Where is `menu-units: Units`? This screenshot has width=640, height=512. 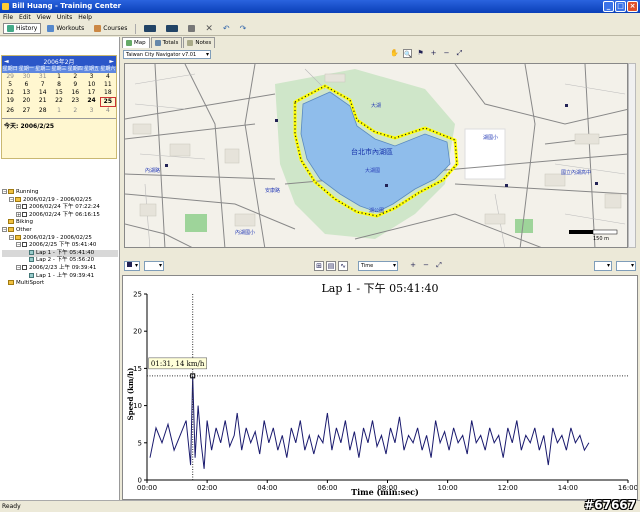 menu-units: Units is located at coordinates (64, 17).